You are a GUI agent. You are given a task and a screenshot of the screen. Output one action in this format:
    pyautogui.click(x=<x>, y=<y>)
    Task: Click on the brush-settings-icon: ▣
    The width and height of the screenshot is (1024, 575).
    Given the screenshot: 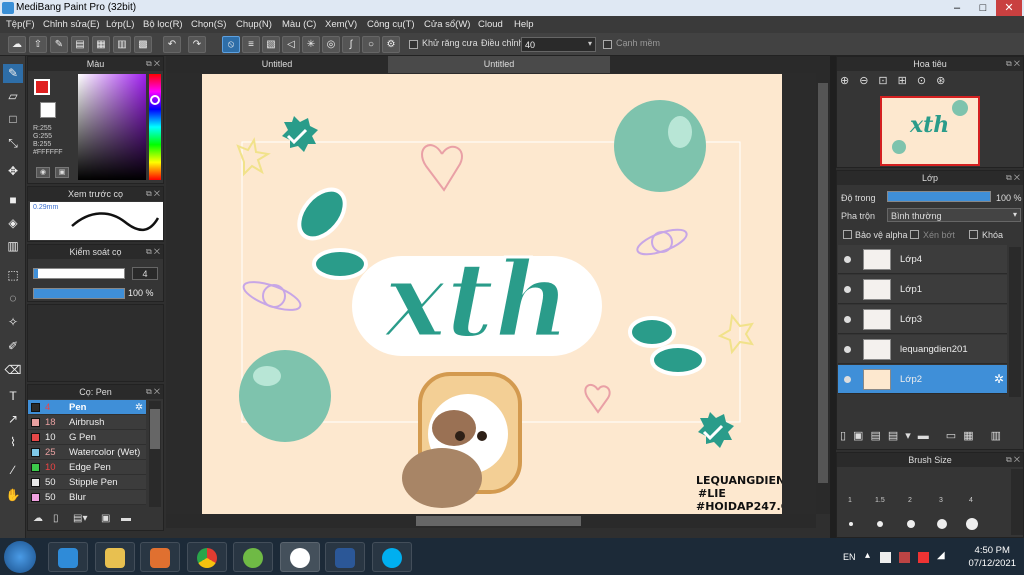 What is the action you would take?
    pyautogui.click(x=105, y=518)
    